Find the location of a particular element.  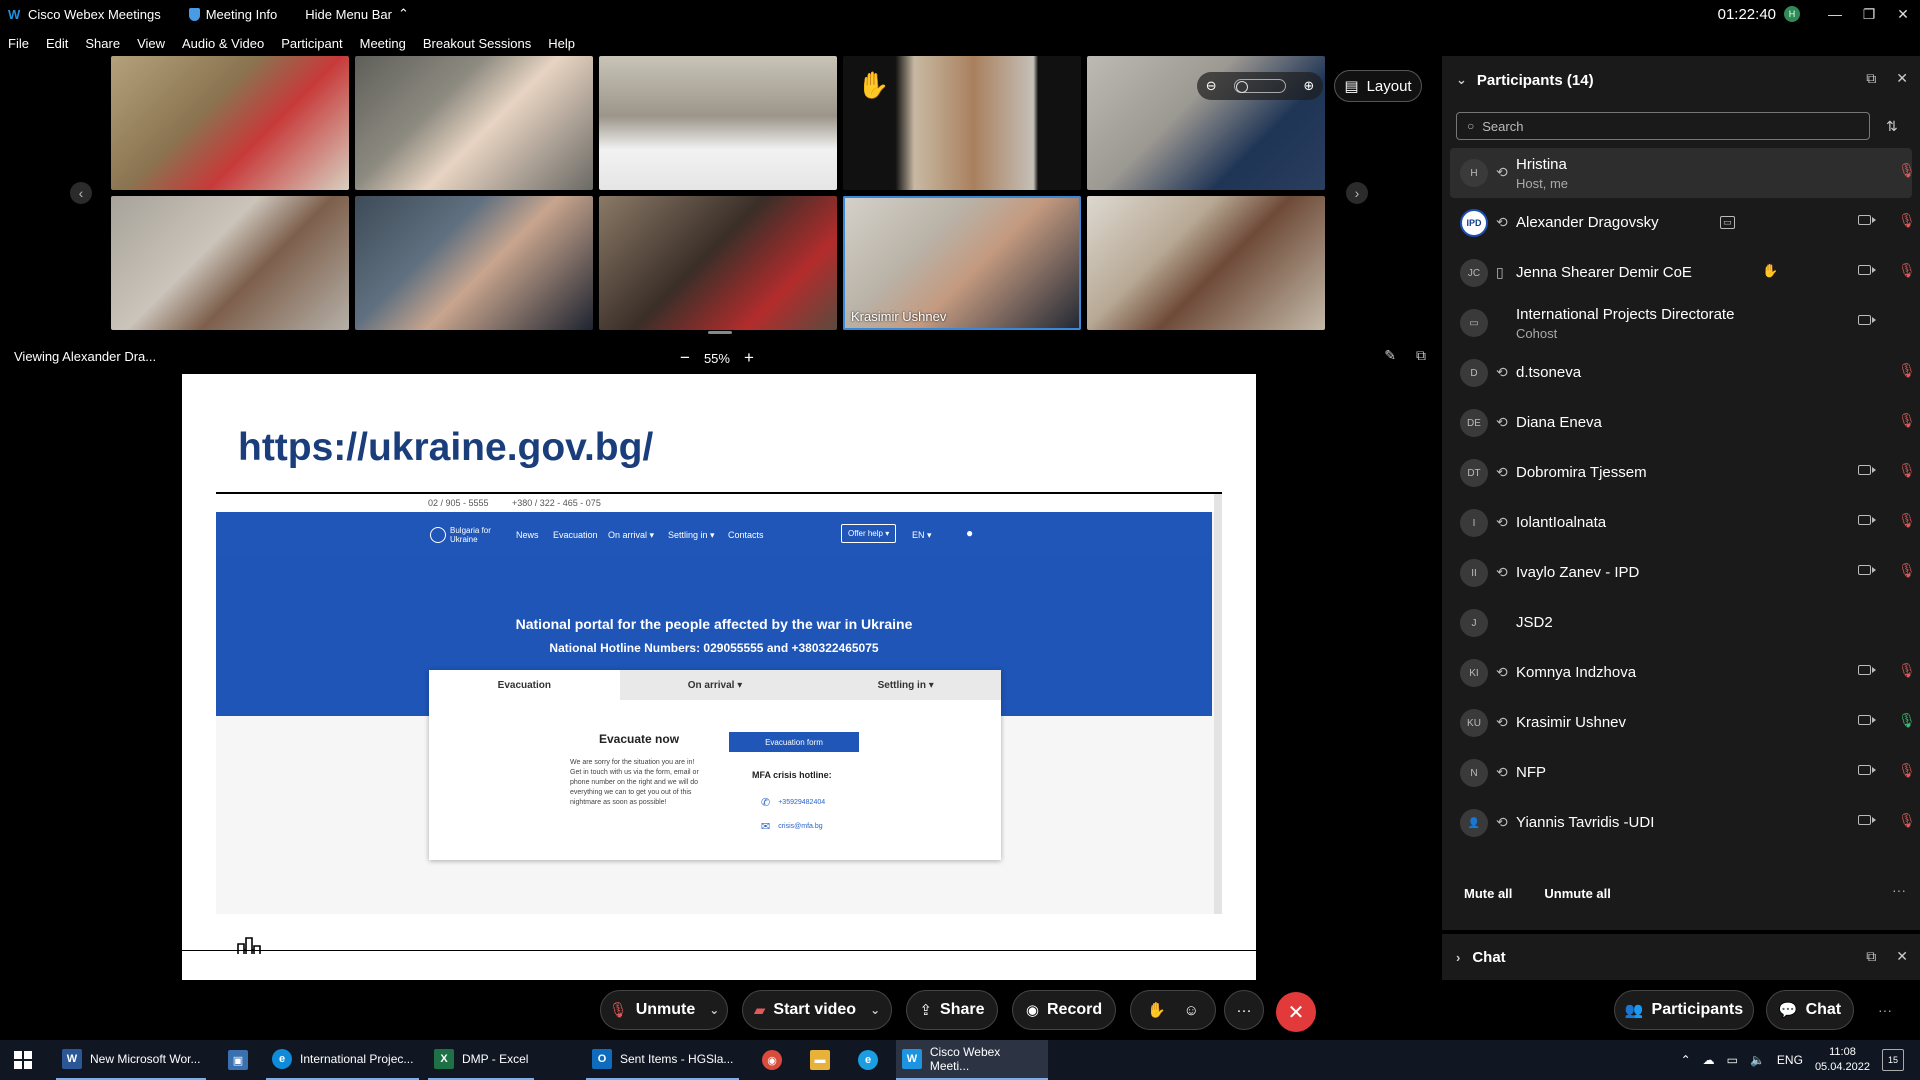

restore-icon: ❐ is located at coordinates (1869, 14).